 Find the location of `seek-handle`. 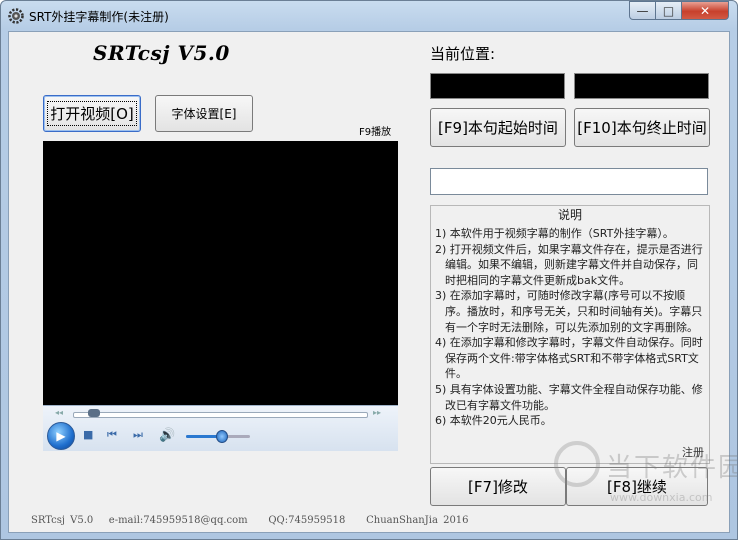

seek-handle is located at coordinates (93, 413).